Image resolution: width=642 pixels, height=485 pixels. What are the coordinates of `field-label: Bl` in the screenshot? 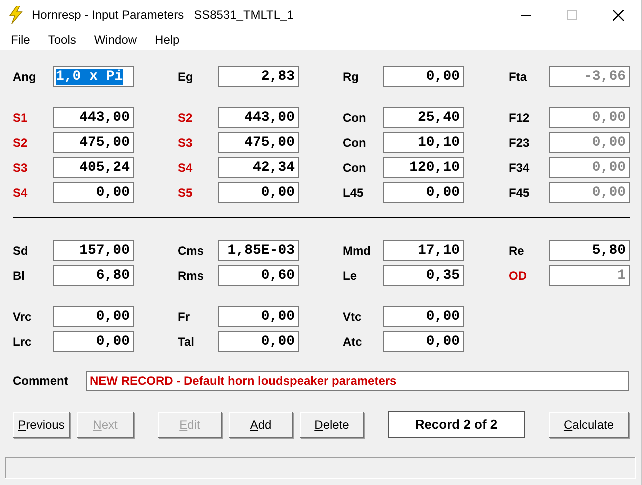 It's located at (19, 276).